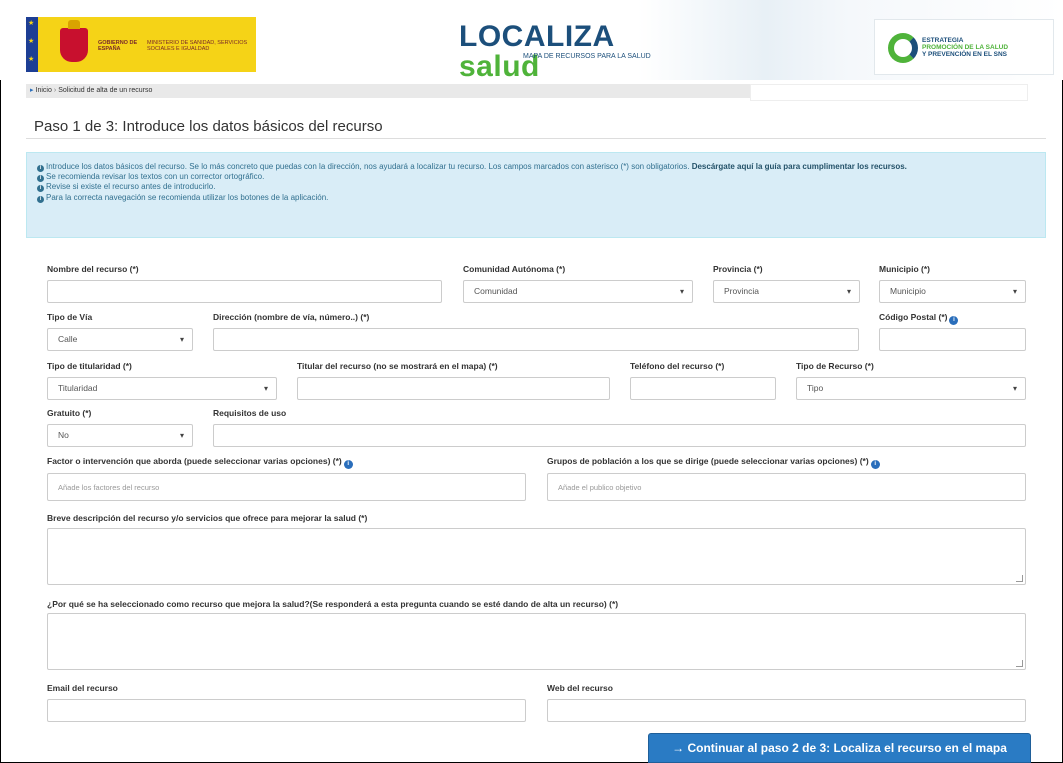 This screenshot has height=763, width=1063. I want to click on tipo-recurso-value: Tipo, so click(815, 388).